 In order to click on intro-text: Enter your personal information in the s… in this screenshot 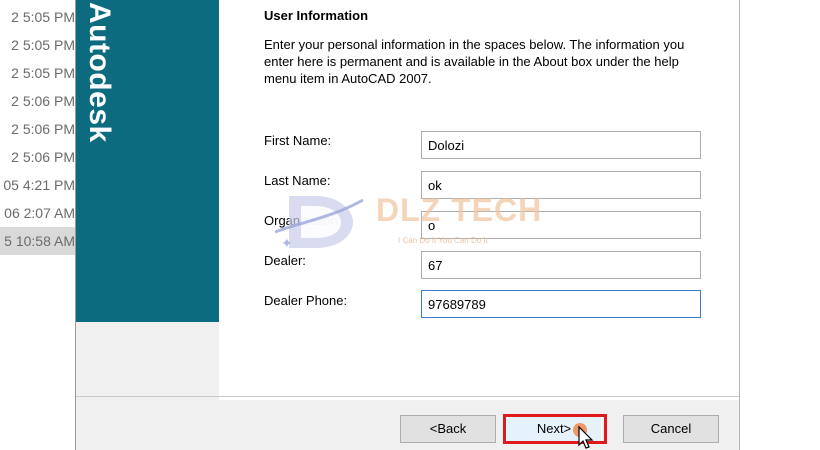, I will do `click(474, 61)`.